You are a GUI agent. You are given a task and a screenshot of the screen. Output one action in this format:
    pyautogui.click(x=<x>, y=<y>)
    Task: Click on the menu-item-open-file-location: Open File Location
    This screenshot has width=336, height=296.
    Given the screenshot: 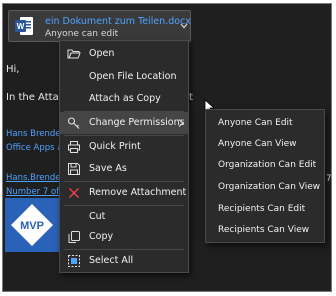 What is the action you would take?
    pyautogui.click(x=124, y=77)
    